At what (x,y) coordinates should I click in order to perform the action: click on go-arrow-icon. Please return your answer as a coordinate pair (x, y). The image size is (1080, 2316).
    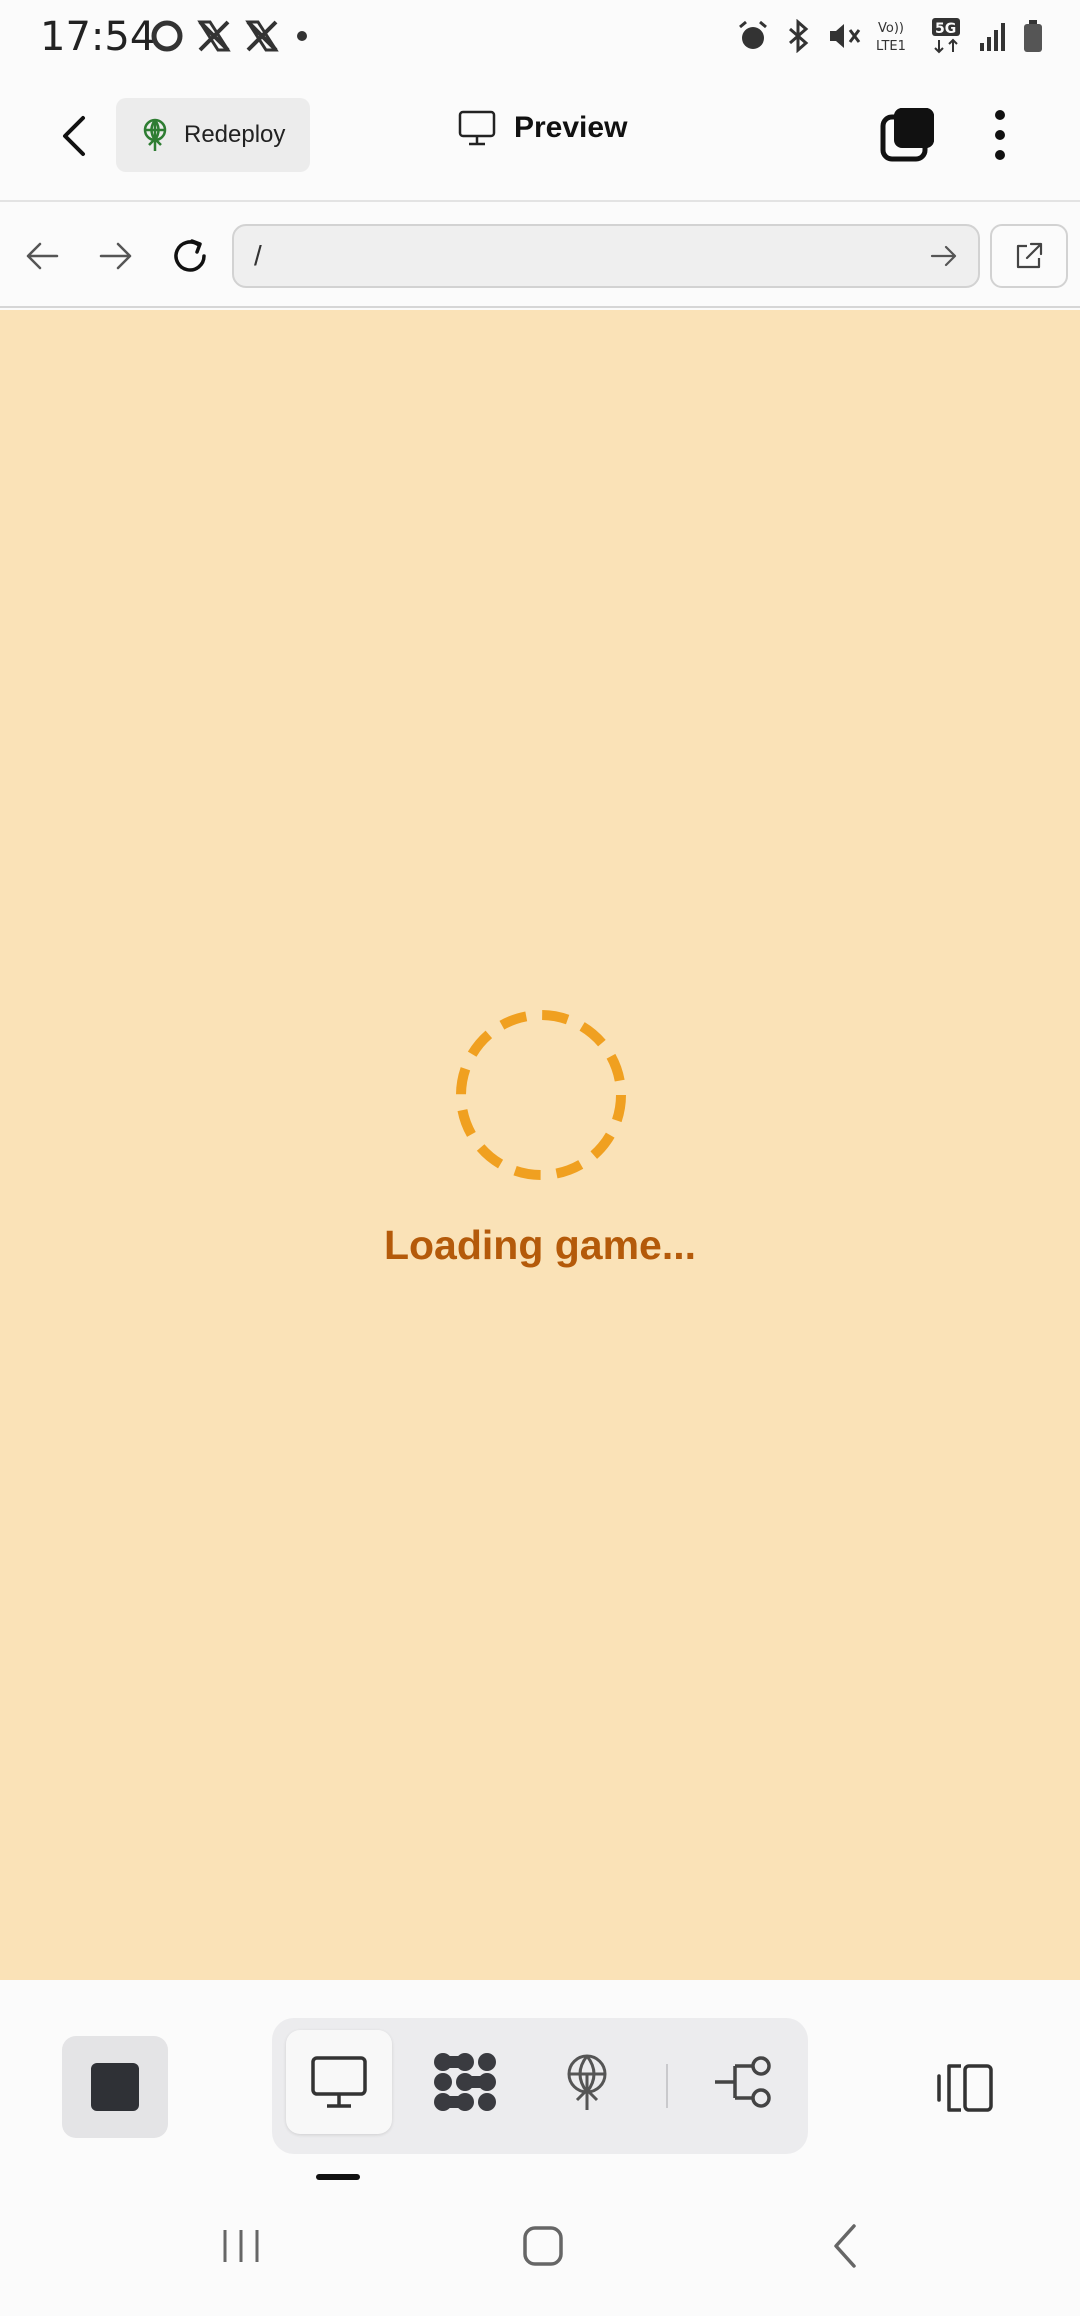
    Looking at the image, I should click on (944, 256).